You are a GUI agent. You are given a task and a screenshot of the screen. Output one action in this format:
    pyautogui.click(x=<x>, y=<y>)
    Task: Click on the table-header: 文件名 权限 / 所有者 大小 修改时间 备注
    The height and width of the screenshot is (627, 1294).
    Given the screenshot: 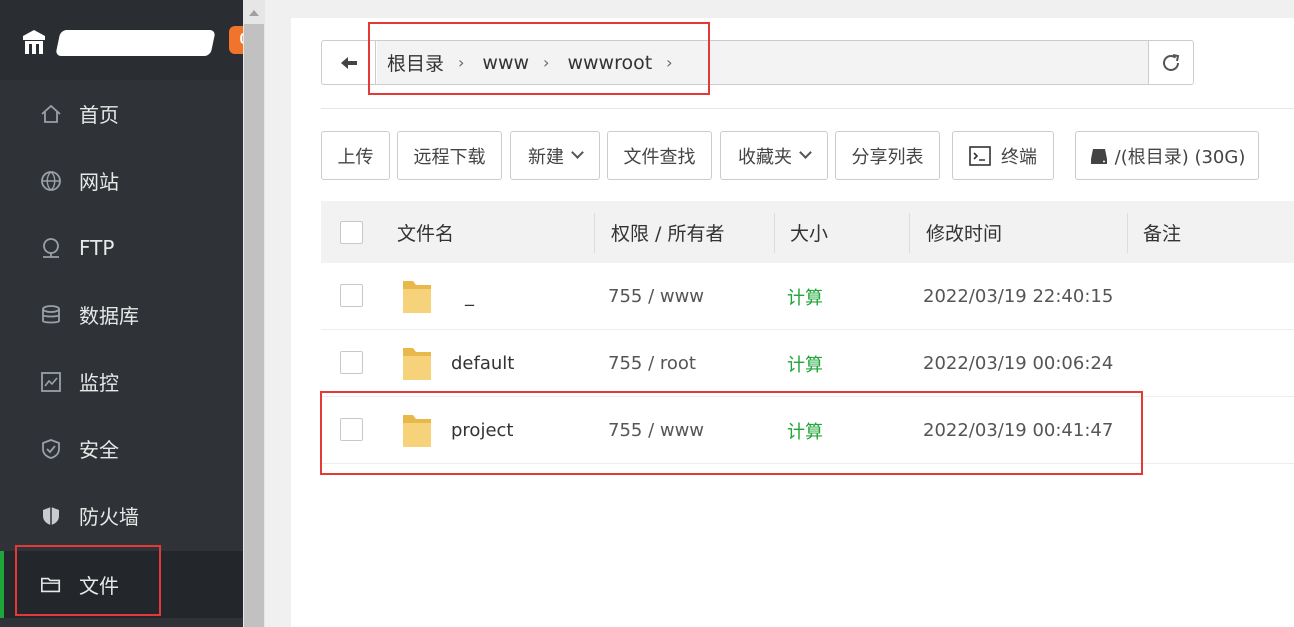 What is the action you would take?
    pyautogui.click(x=807, y=232)
    